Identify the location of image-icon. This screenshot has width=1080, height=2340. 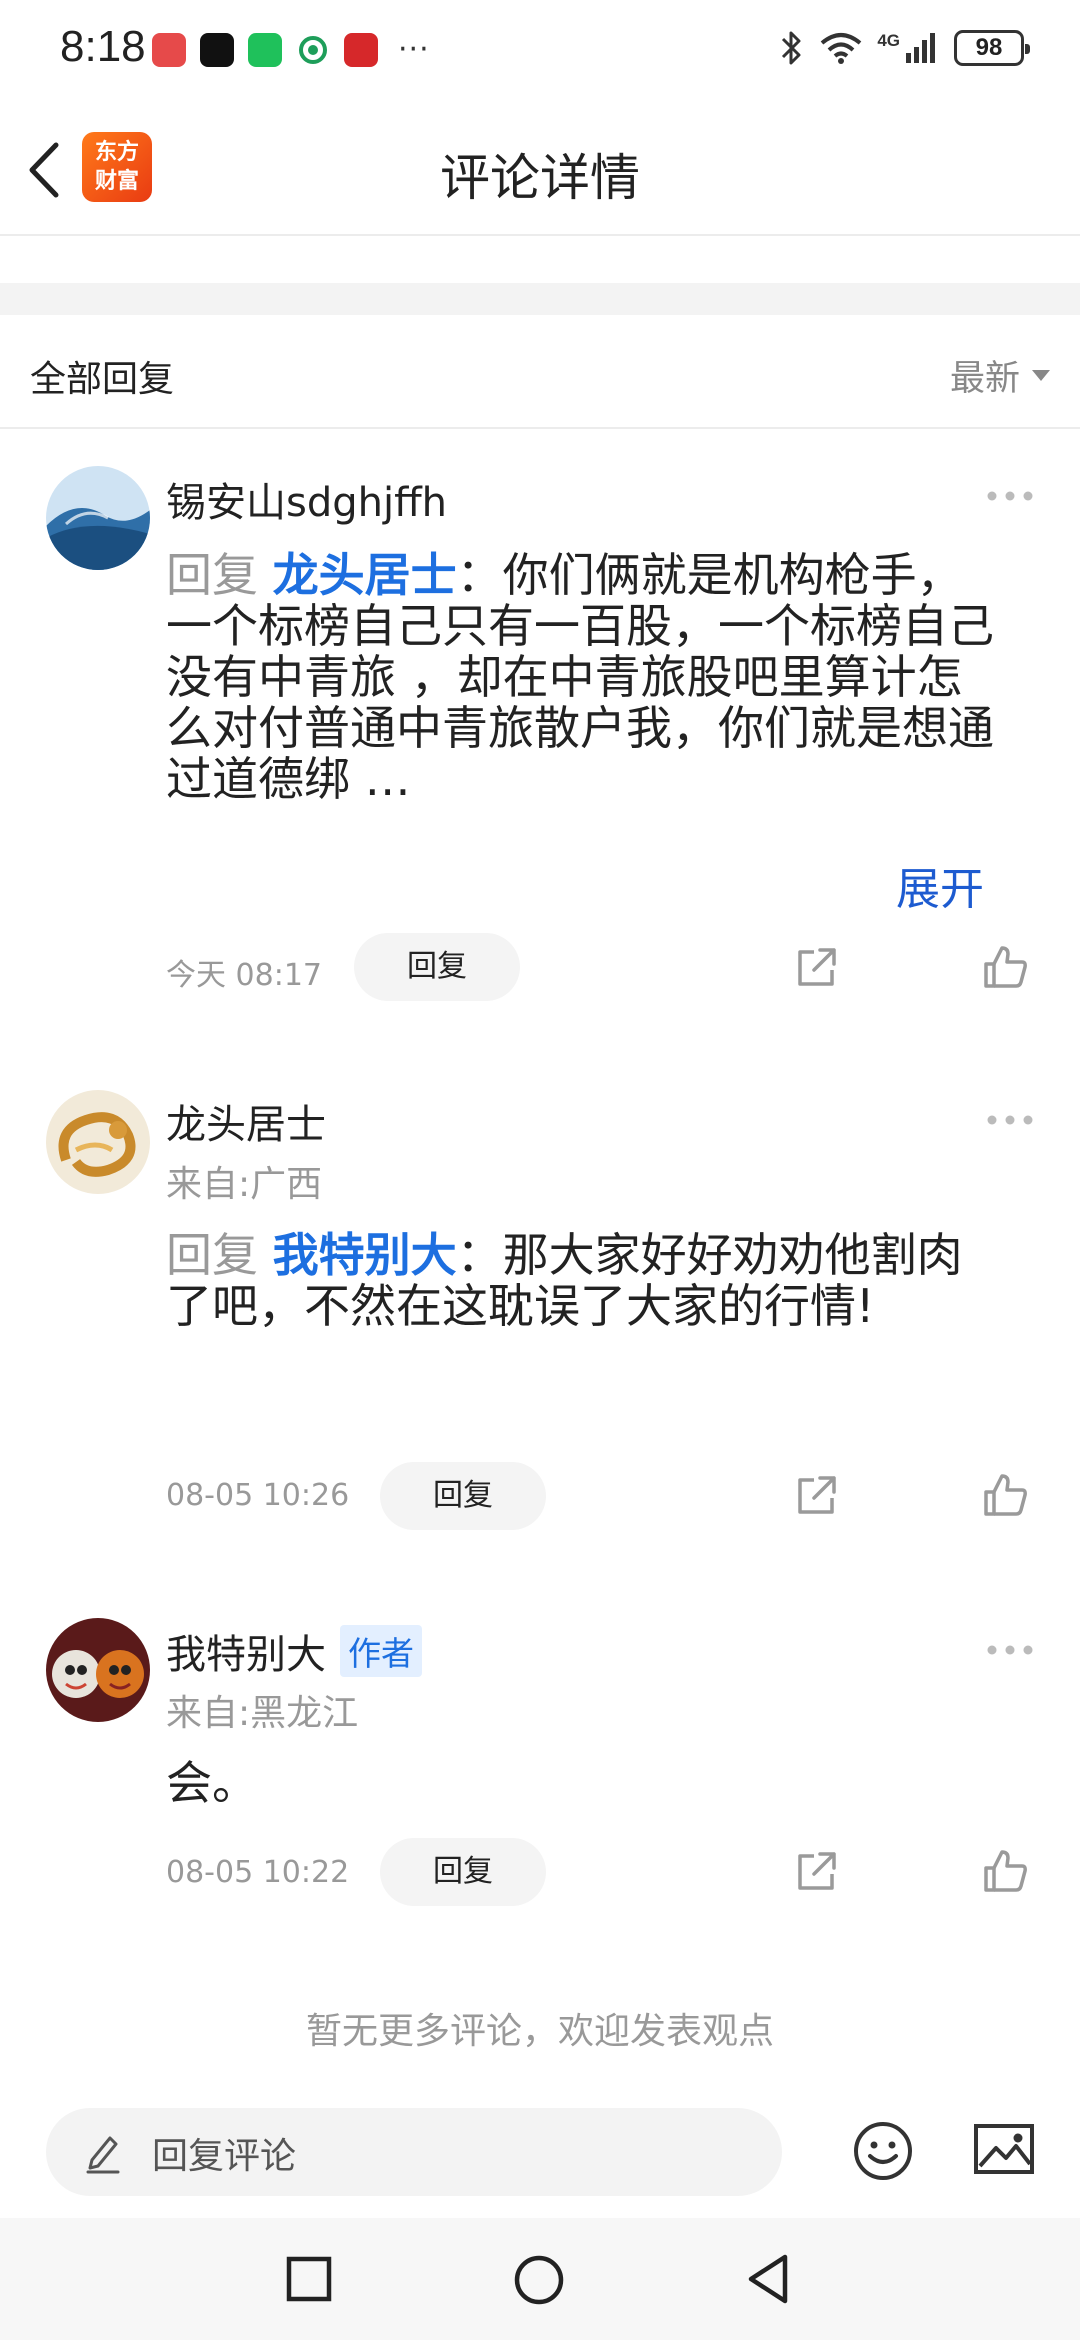
(1004, 2149).